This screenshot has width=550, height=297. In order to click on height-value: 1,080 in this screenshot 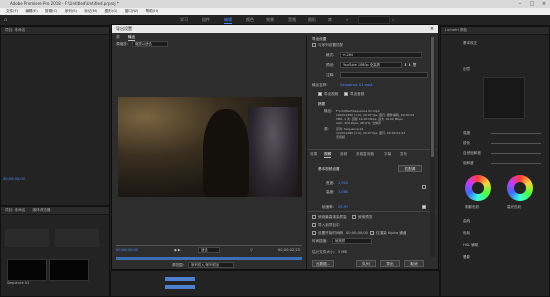, I will do `click(343, 192)`.